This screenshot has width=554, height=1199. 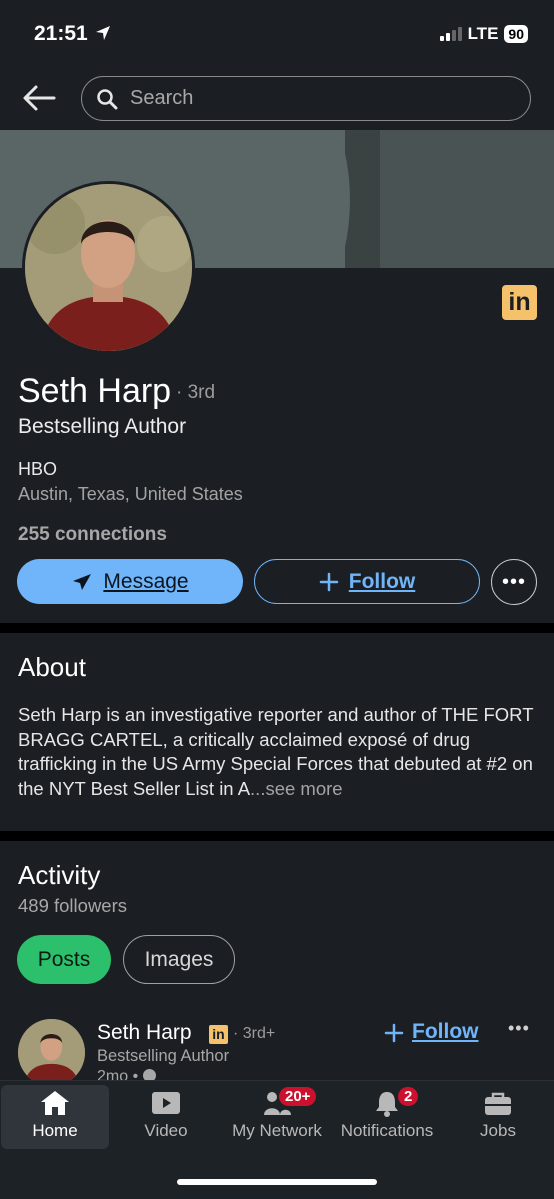 I want to click on status-time: 21:51, so click(x=73, y=34).